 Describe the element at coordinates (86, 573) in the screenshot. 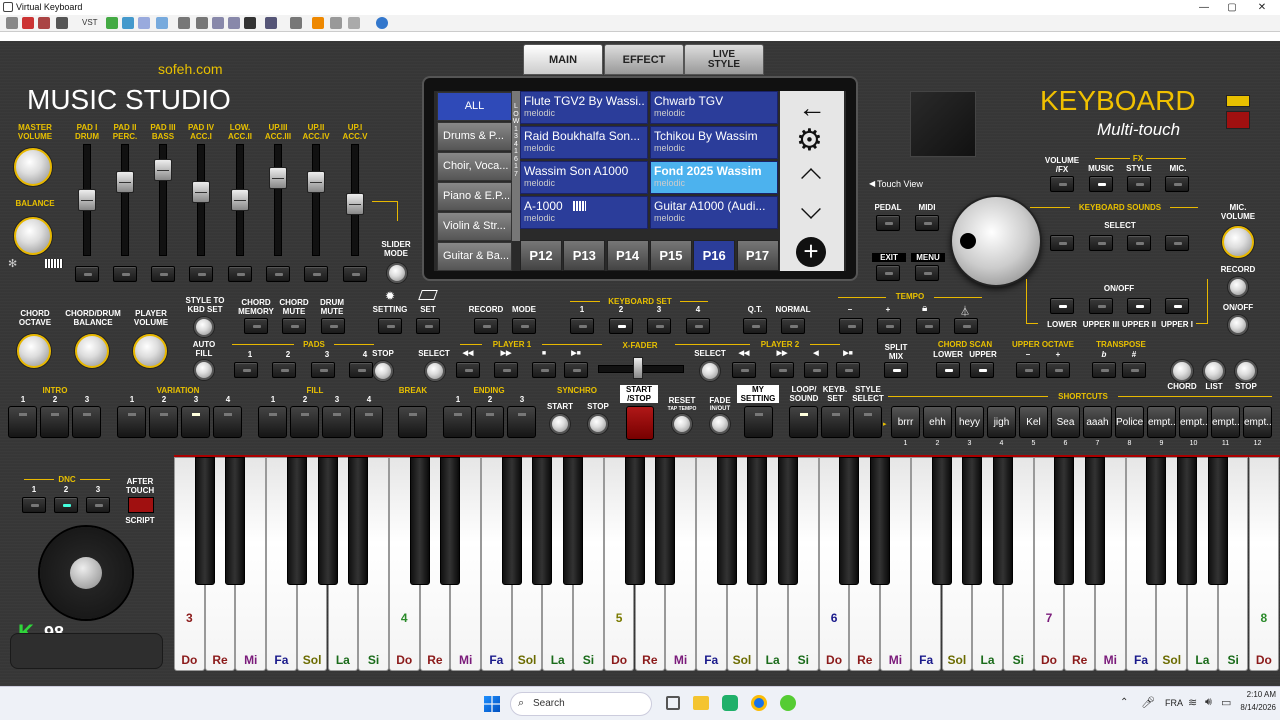

I see `joystick-handle` at that location.